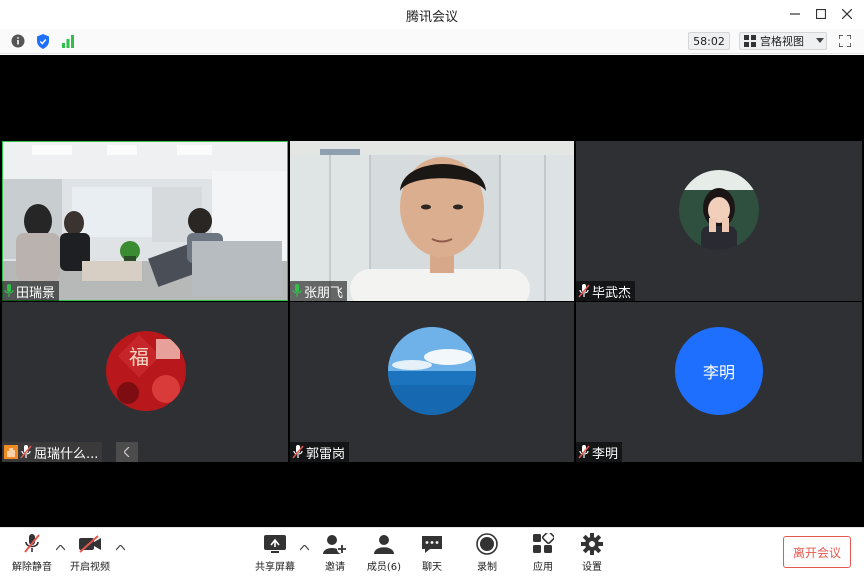 The width and height of the screenshot is (864, 576). I want to click on maximize-icon, so click(821, 14).